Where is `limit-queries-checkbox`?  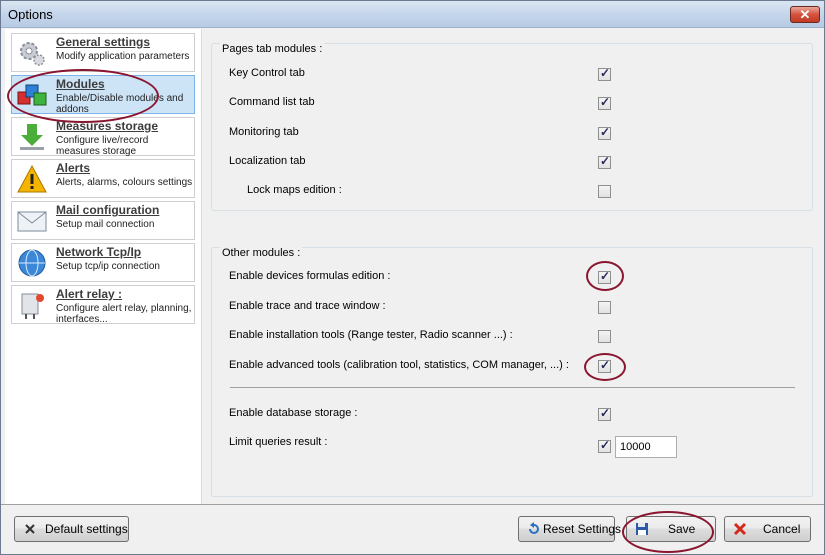 limit-queries-checkbox is located at coordinates (604, 445).